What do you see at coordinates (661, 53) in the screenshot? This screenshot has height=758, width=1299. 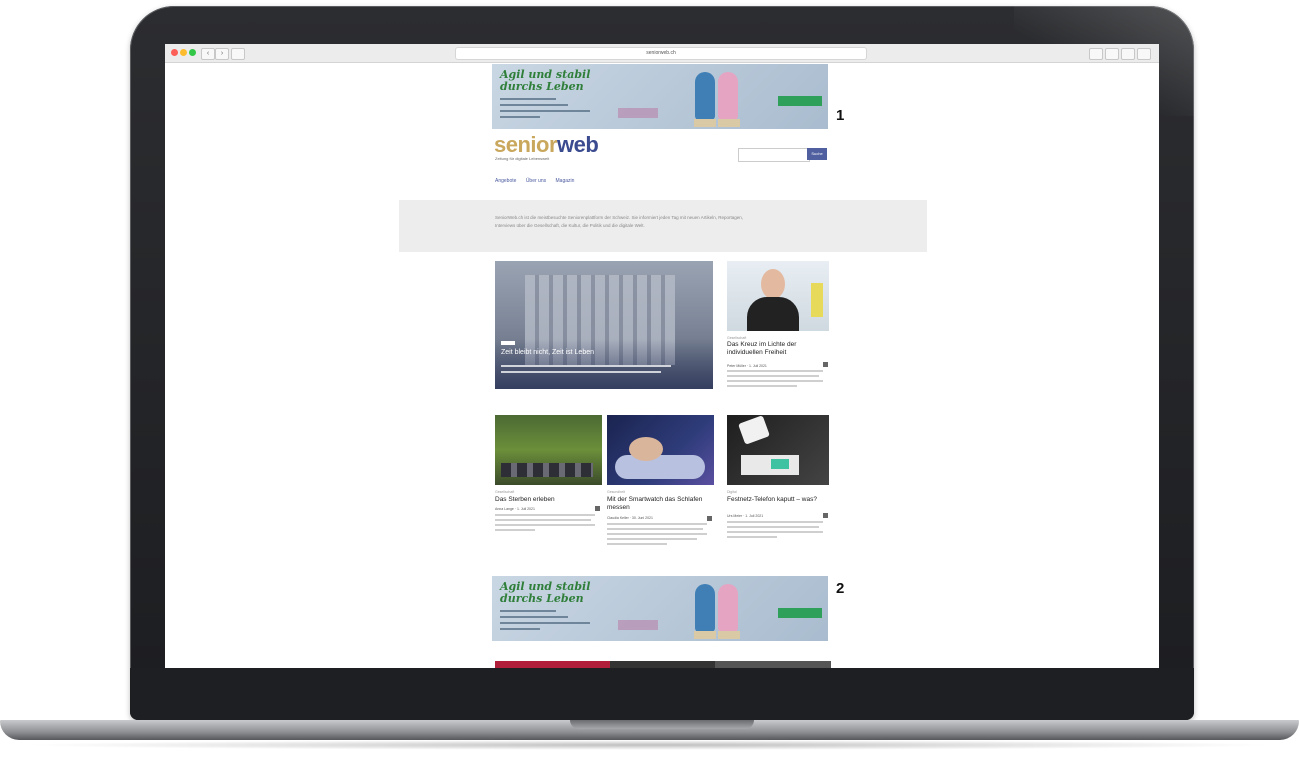 I see `address-bar: seniorweb.ch` at bounding box center [661, 53].